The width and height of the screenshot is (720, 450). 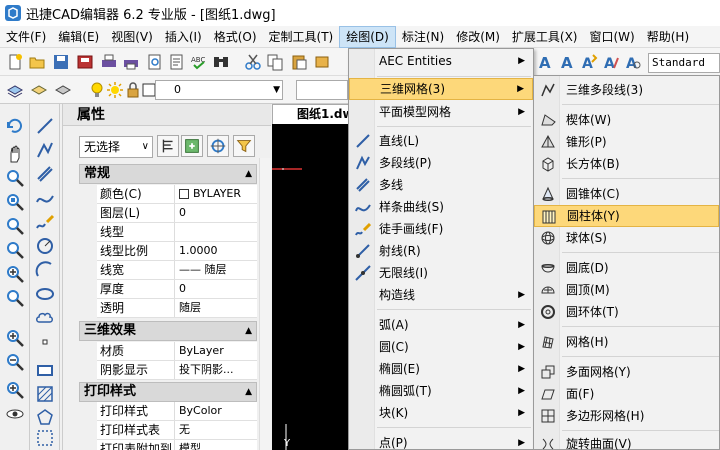 I want to click on ellipse-icon, so click(x=45, y=294).